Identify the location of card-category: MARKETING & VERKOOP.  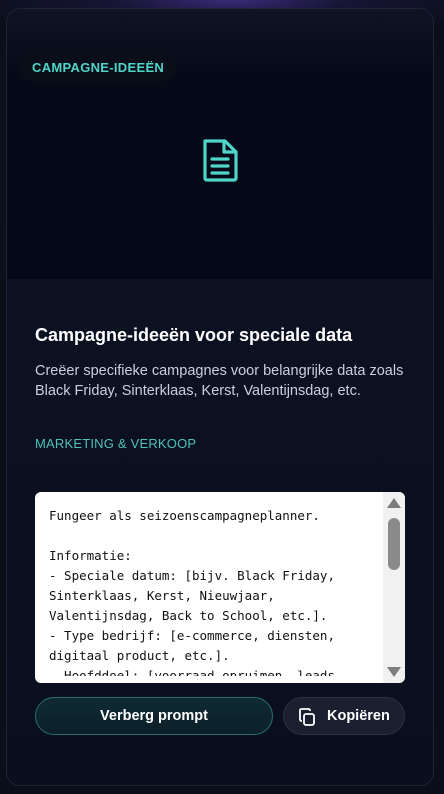
(116, 443).